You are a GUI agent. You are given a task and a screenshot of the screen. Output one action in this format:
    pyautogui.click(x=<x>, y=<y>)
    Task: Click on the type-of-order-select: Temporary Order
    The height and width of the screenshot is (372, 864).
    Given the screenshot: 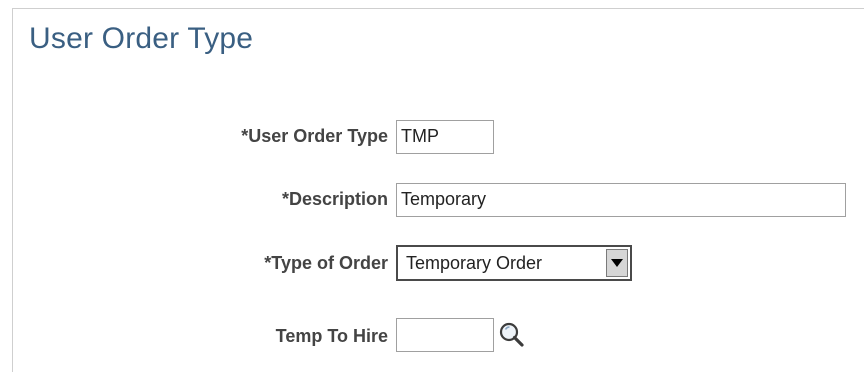 What is the action you would take?
    pyautogui.click(x=514, y=263)
    